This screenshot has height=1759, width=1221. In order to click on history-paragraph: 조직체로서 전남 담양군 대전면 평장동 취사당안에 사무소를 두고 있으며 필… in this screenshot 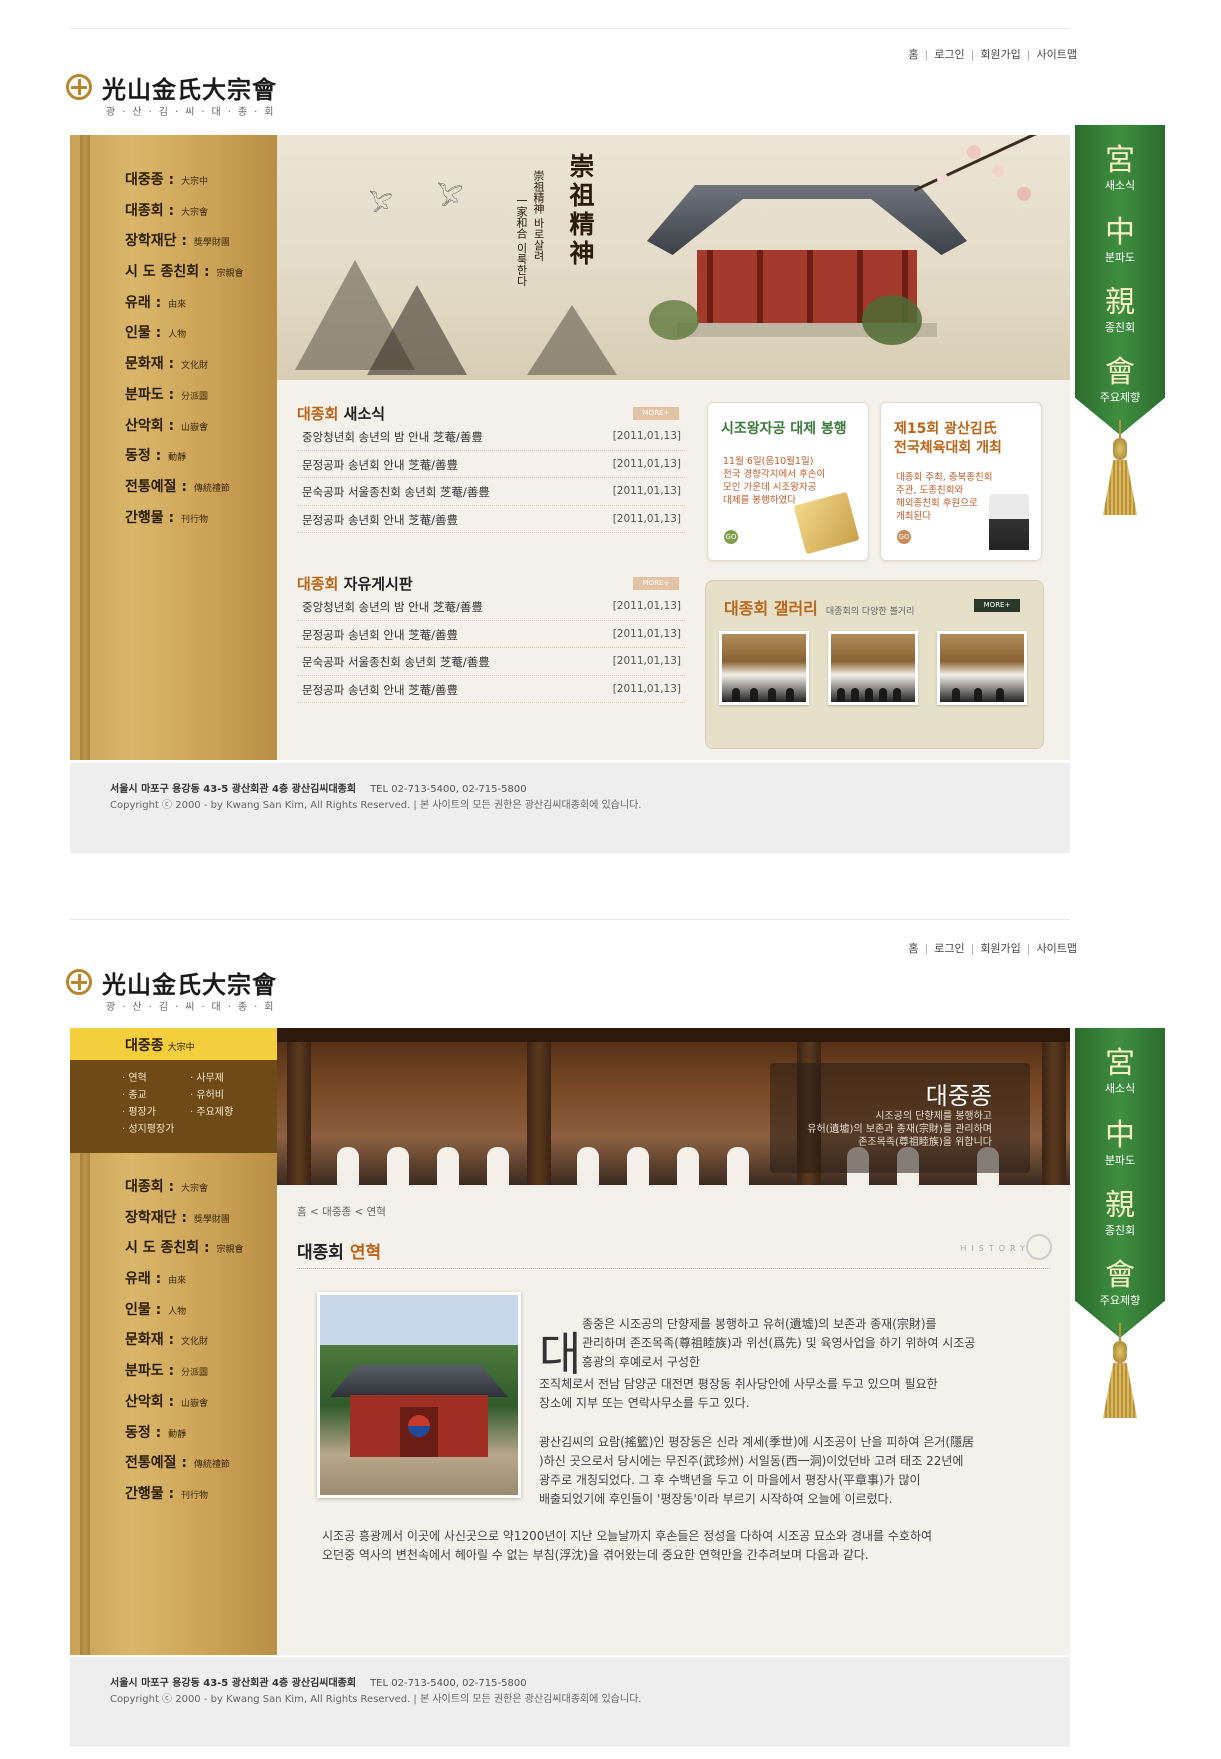, I will do `click(738, 1393)`.